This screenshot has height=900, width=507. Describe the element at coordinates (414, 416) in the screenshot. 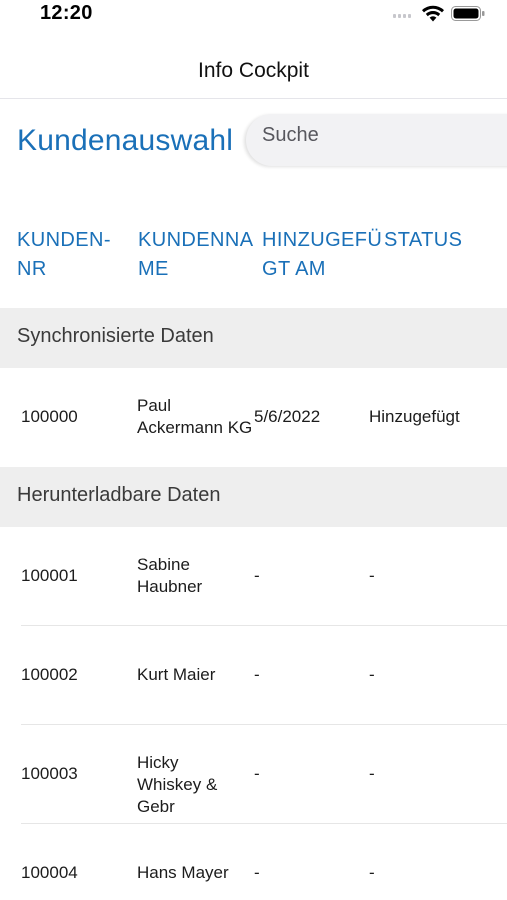

I see `cell-status: Hinzugefügt` at that location.